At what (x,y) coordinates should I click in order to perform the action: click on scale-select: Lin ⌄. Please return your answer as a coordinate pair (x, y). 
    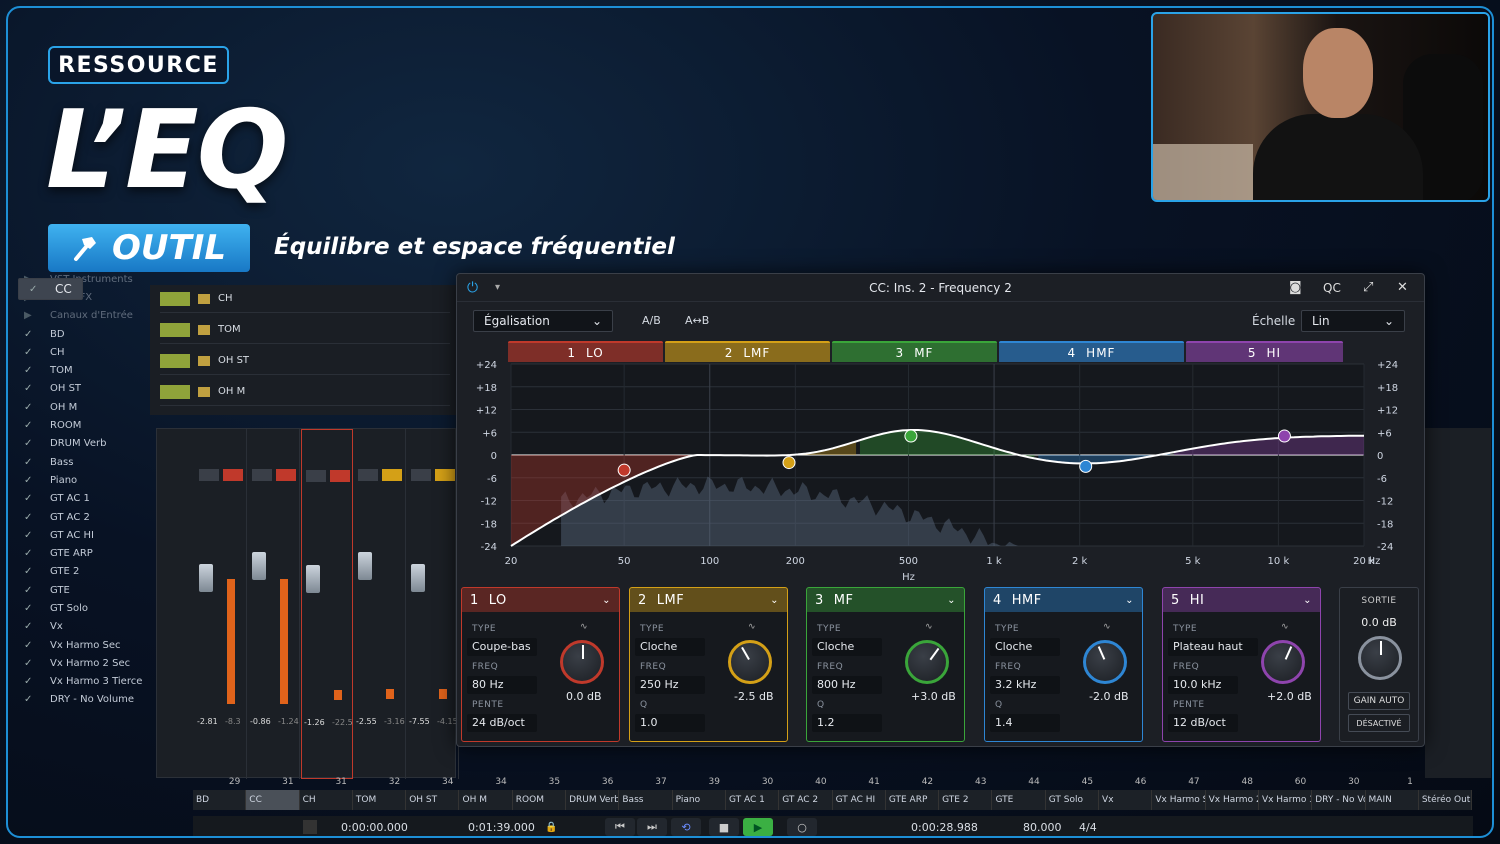
    Looking at the image, I should click on (1353, 321).